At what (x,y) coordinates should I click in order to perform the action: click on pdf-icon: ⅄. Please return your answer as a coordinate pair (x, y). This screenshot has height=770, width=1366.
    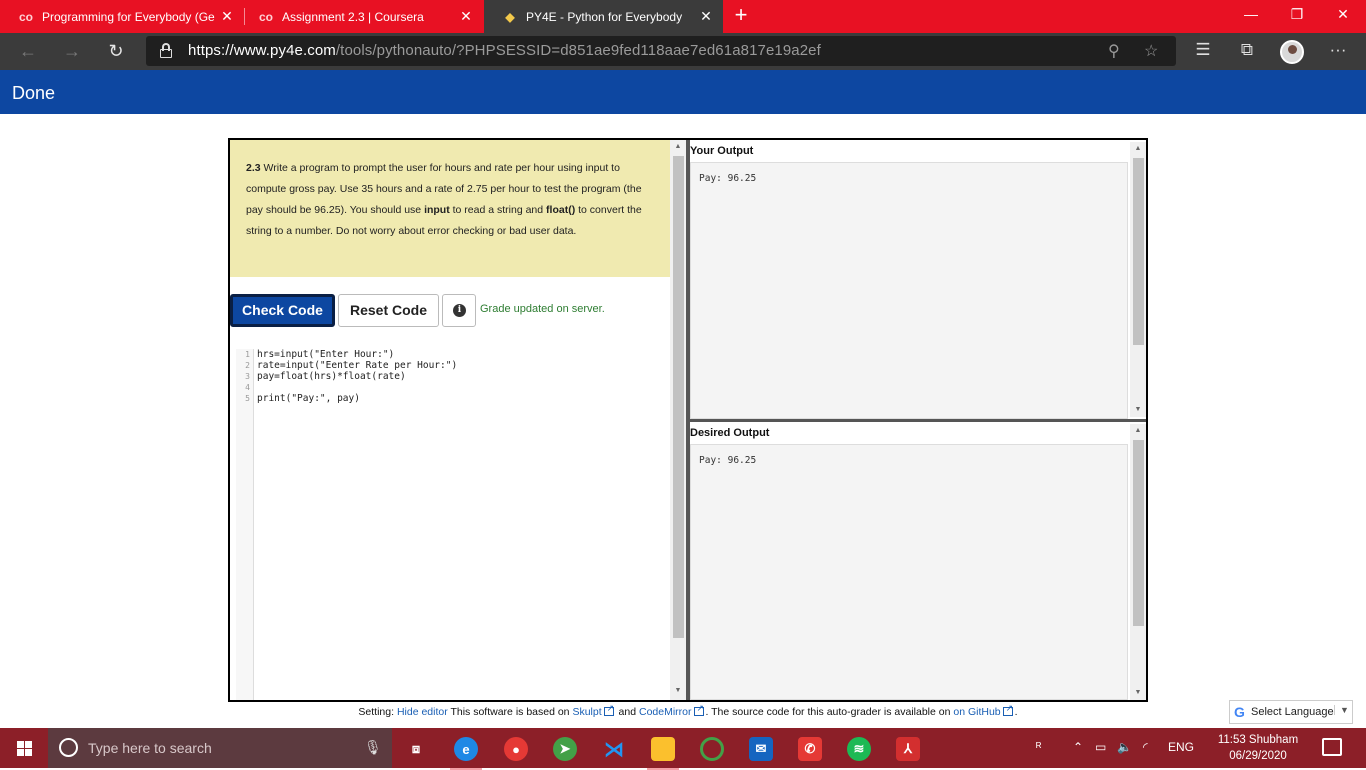
    Looking at the image, I should click on (908, 749).